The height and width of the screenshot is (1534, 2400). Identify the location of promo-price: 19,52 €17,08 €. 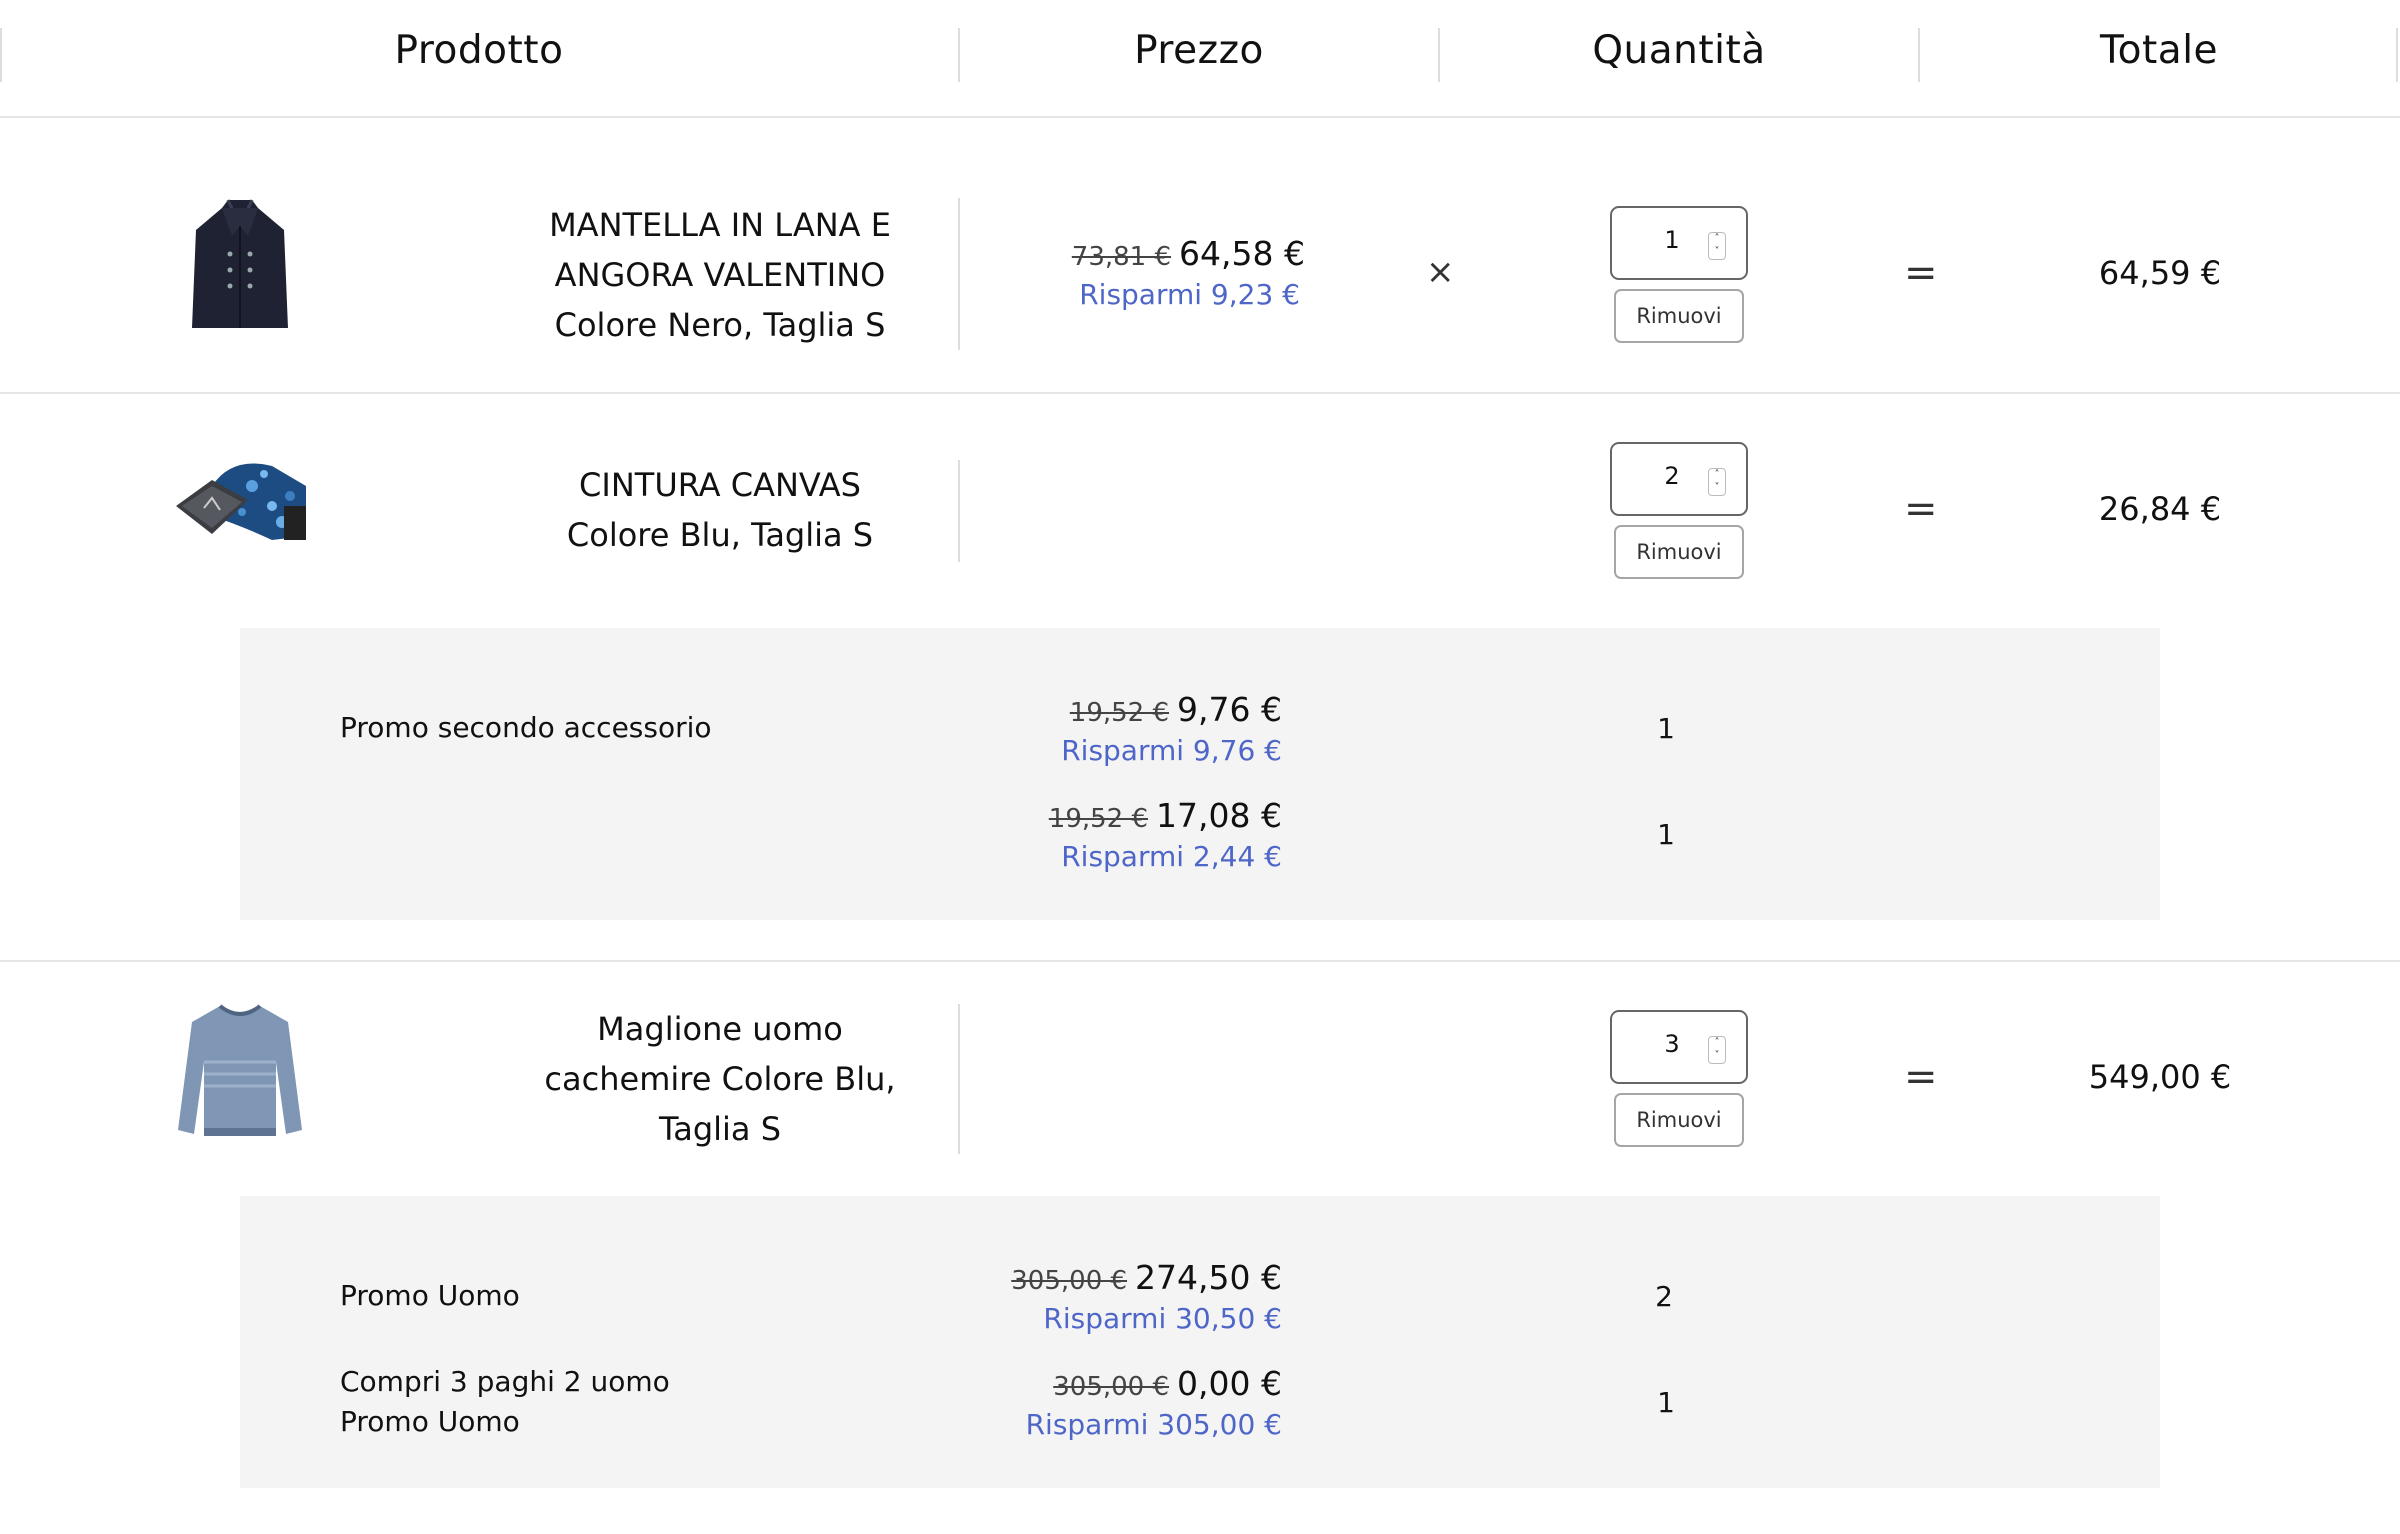
(941, 815).